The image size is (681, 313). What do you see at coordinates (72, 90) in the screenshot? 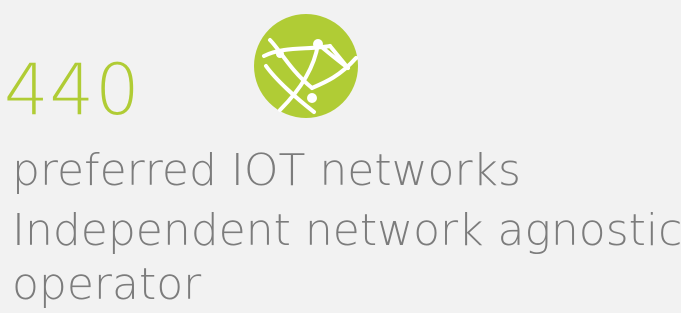
I see `stat-value: 440` at bounding box center [72, 90].